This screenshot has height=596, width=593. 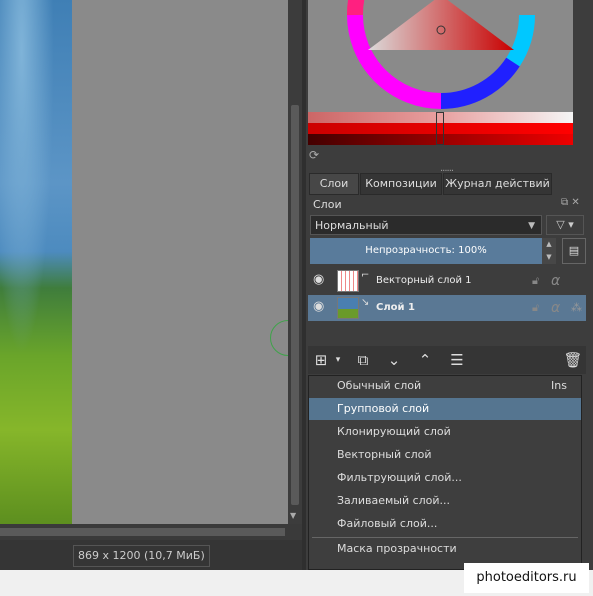 I want to click on layers-list-empty-area, so click(x=447, y=334).